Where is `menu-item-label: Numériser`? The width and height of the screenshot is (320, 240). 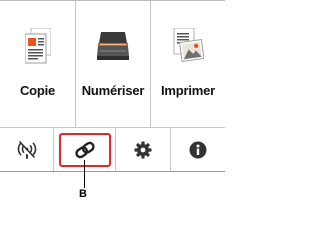 menu-item-label: Numériser is located at coordinates (113, 90).